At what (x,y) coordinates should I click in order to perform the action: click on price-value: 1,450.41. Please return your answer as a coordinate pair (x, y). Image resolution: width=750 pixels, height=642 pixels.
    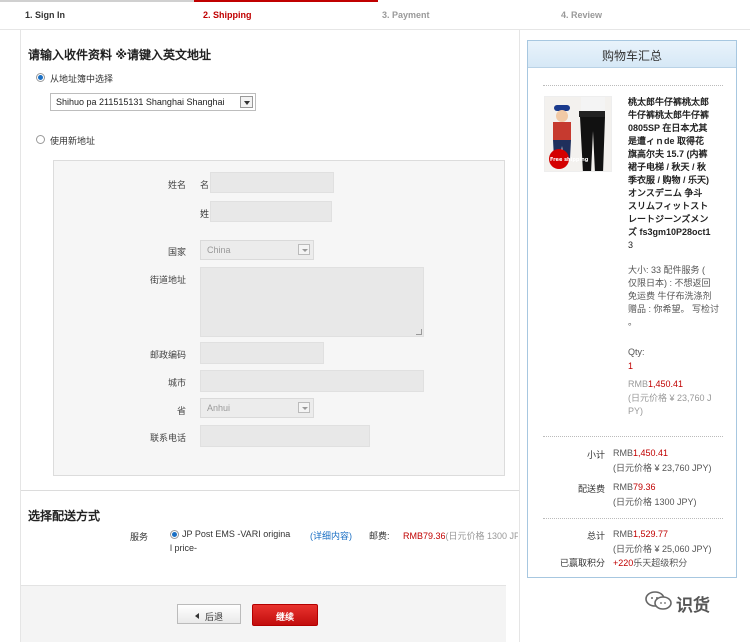
    Looking at the image, I should click on (666, 384).